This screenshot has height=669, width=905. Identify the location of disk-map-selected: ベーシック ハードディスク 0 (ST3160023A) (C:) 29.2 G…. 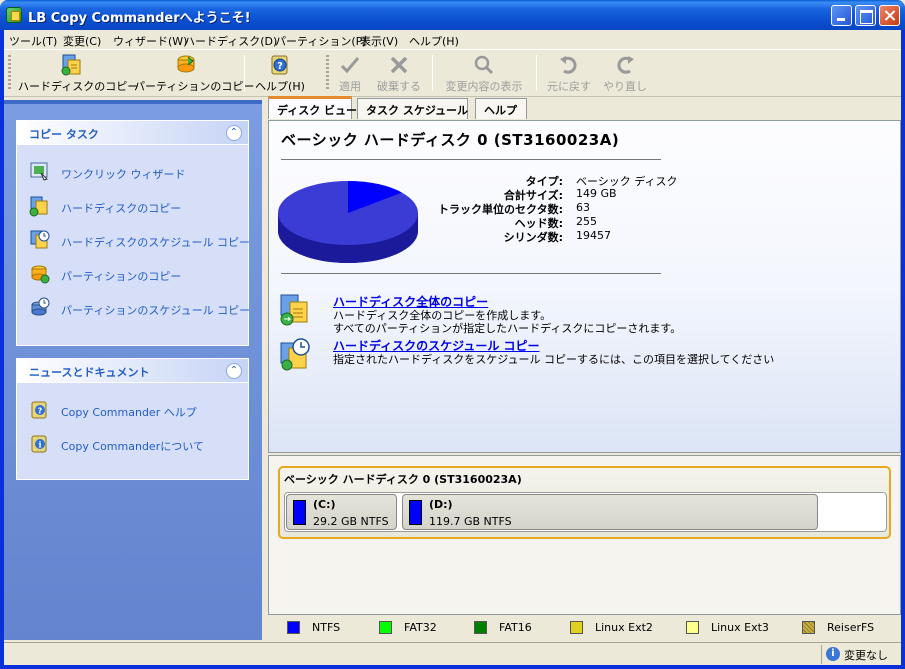
(584, 502).